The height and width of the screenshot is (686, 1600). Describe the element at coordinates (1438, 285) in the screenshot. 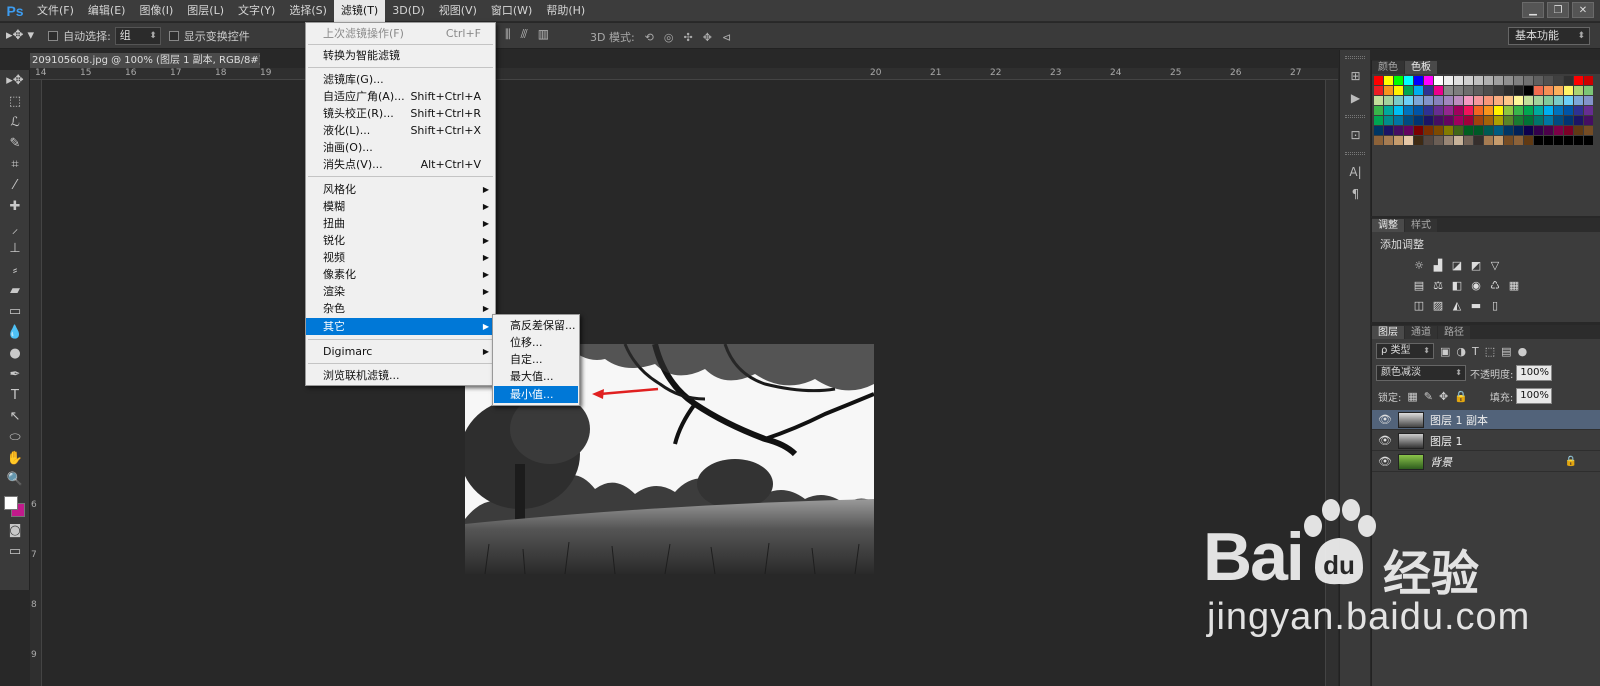

I see `color-balance-icon: ⚖` at that location.